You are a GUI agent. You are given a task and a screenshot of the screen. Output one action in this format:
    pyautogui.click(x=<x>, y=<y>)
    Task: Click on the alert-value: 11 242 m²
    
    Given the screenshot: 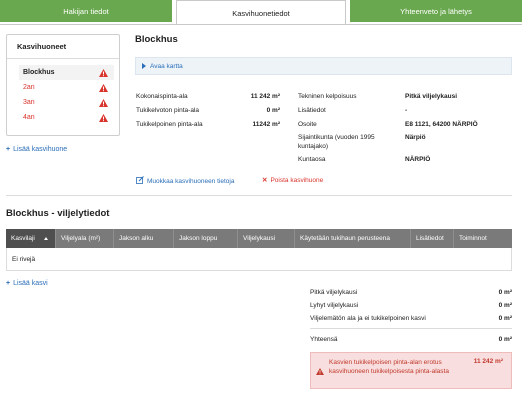 What is the action you would take?
    pyautogui.click(x=488, y=361)
    